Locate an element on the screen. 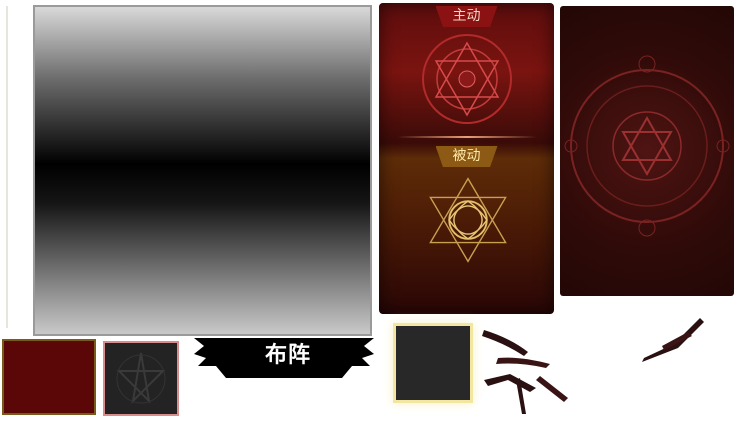  passive-skill-label: 被动 is located at coordinates (466, 156).